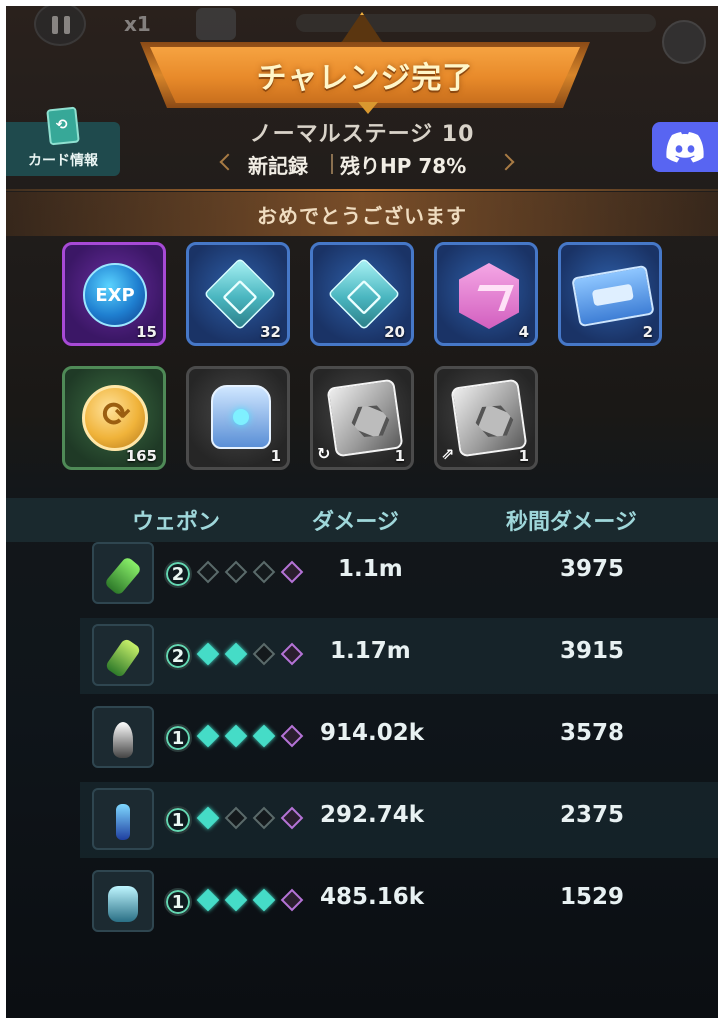  What do you see at coordinates (476, 23) in the screenshot?
I see `wave-progress-bar` at bounding box center [476, 23].